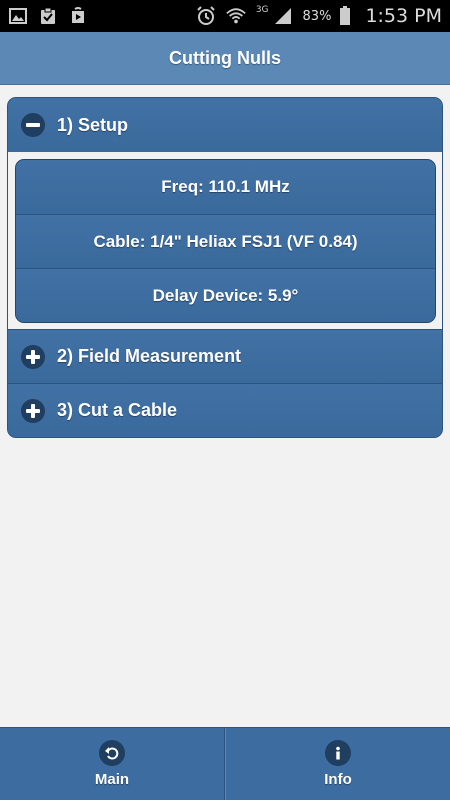 This screenshot has height=800, width=450. What do you see at coordinates (225, 410) in the screenshot?
I see `accordion-header-cut-a-cable: 3) Cut a Cable` at bounding box center [225, 410].